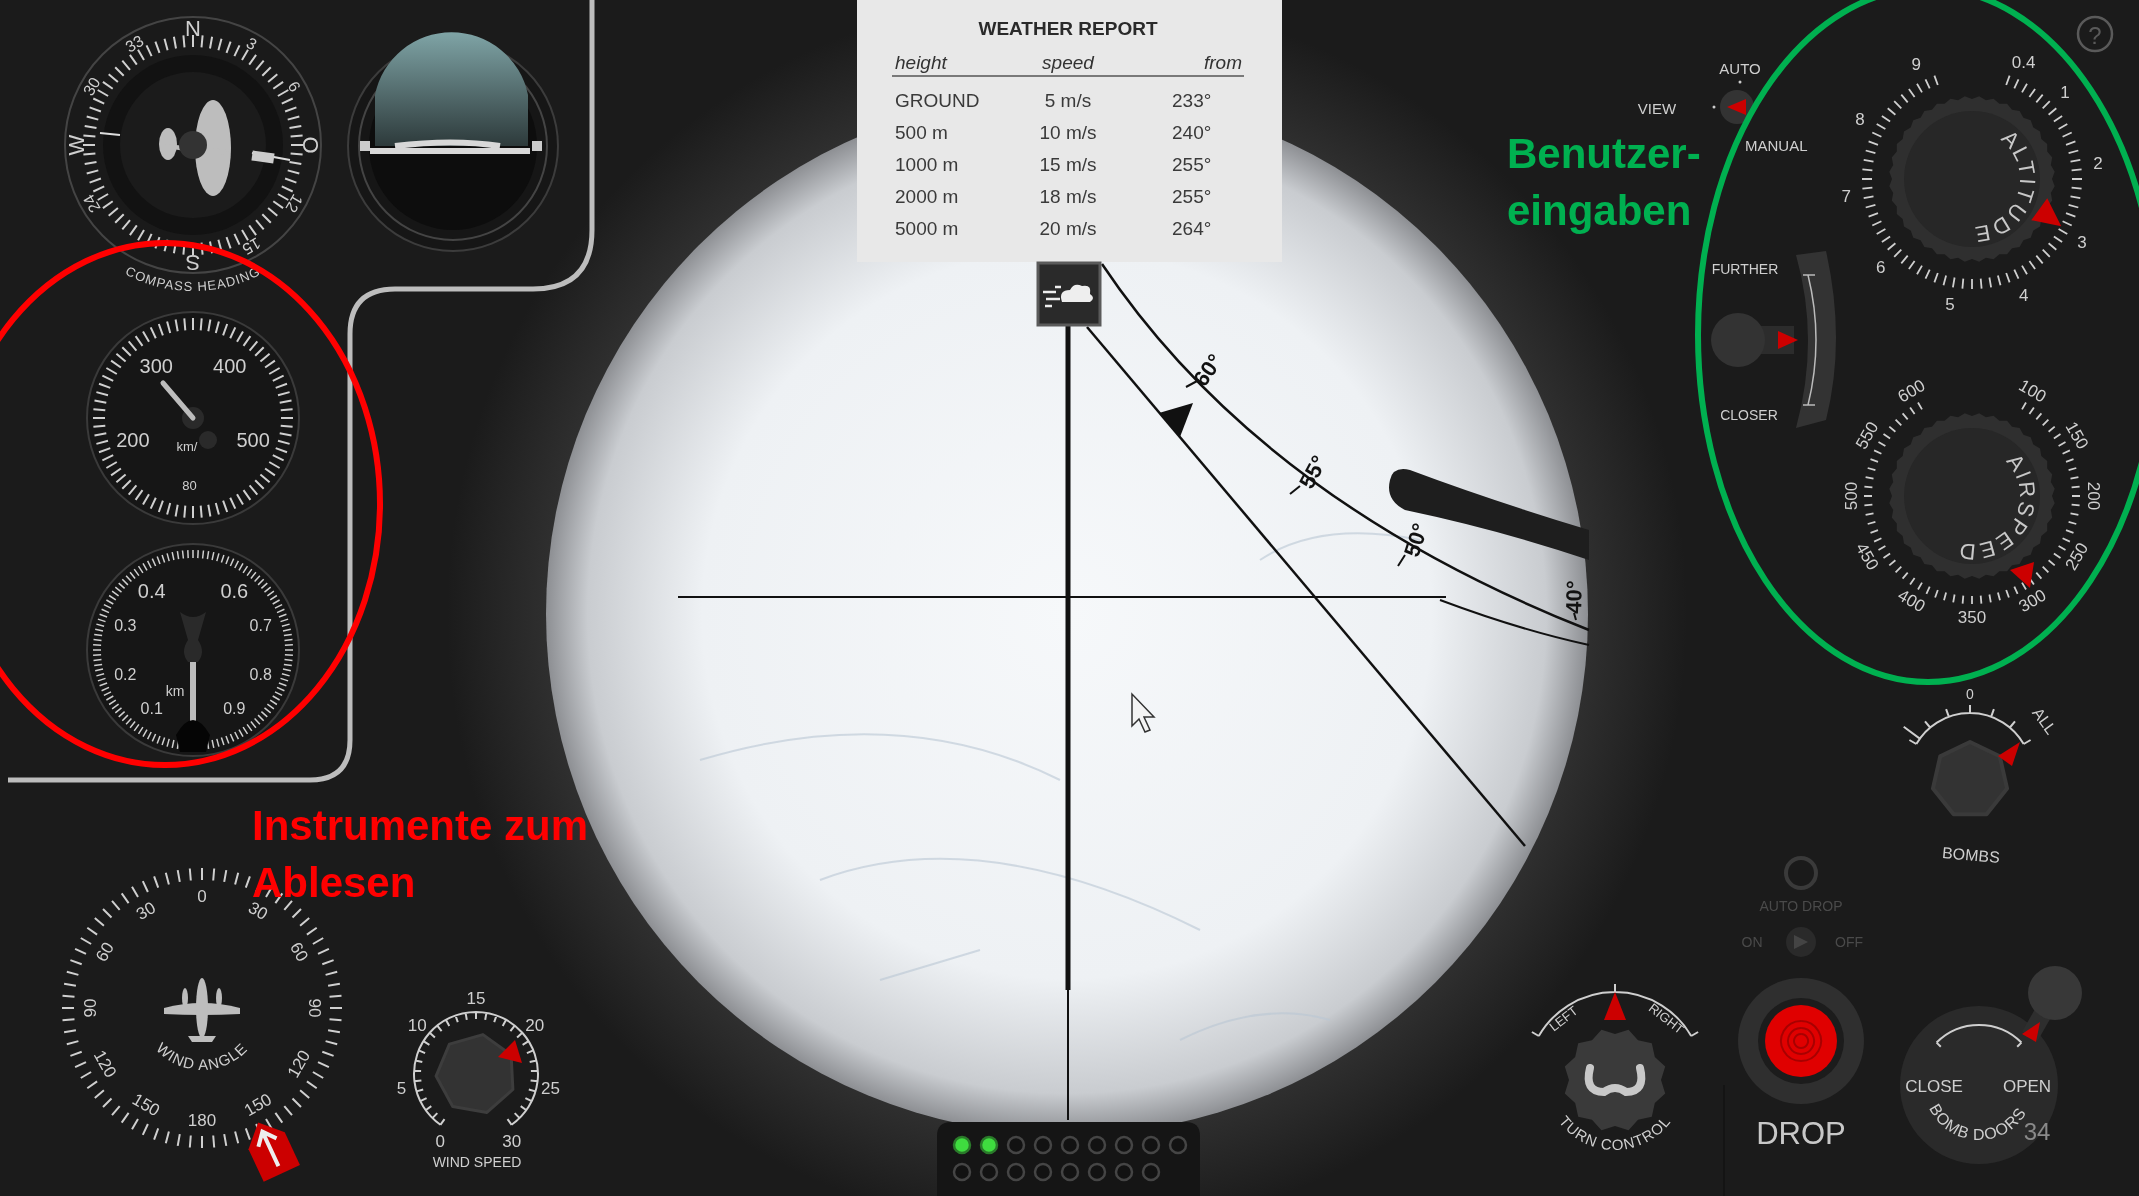 The image size is (2139, 1196). What do you see at coordinates (477, 1162) in the screenshot?
I see `wind-speed-caption: WIND SPEED` at bounding box center [477, 1162].